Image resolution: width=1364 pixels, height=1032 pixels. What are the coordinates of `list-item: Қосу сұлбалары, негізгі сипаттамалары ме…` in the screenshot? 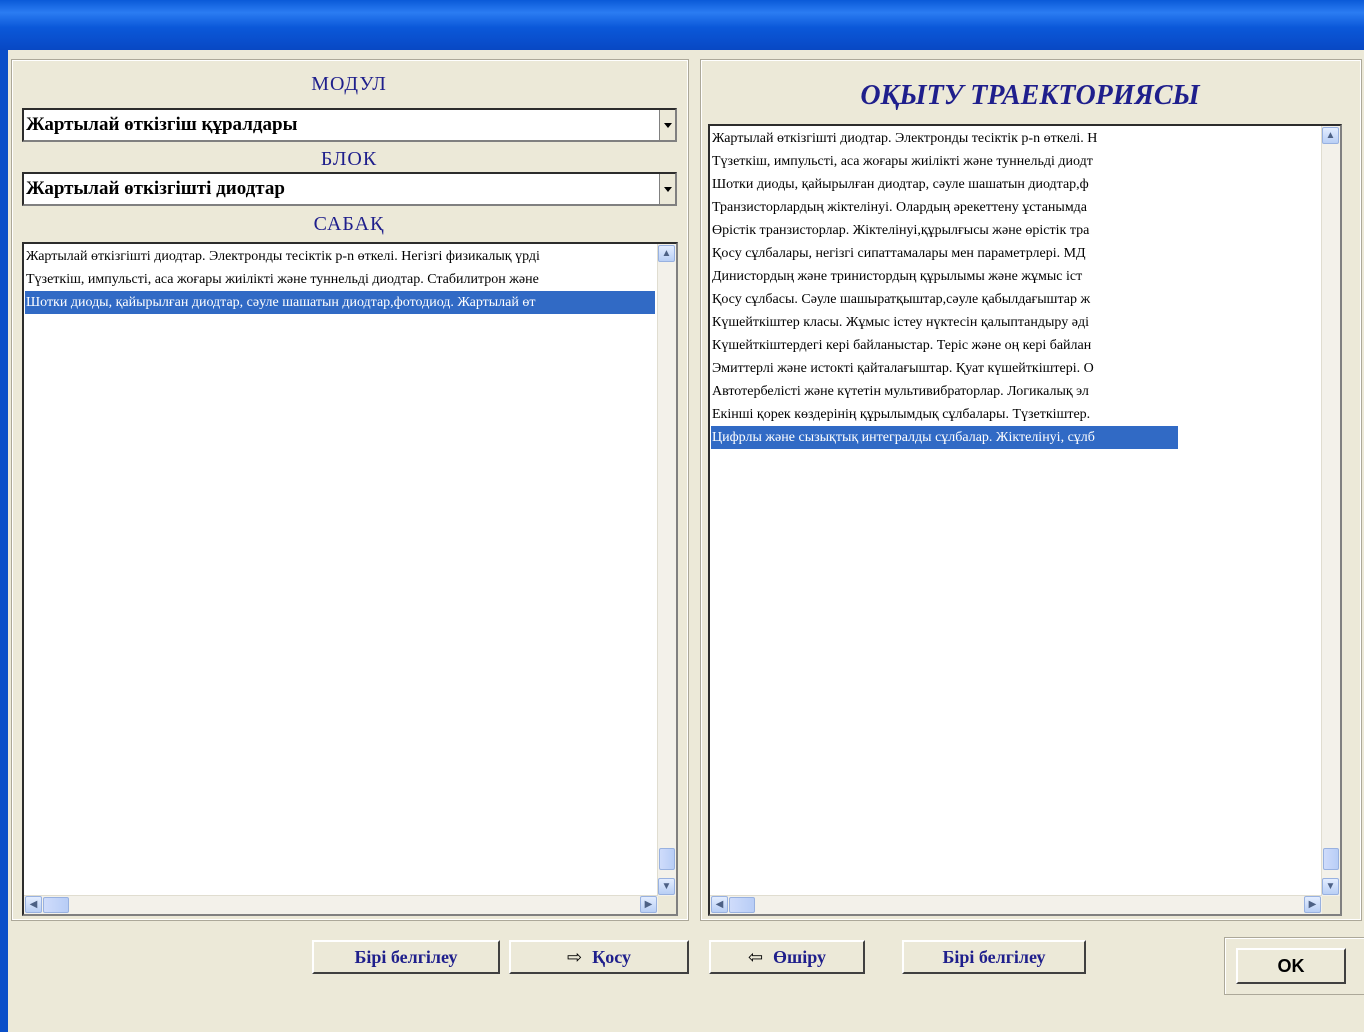 It's located at (944, 253).